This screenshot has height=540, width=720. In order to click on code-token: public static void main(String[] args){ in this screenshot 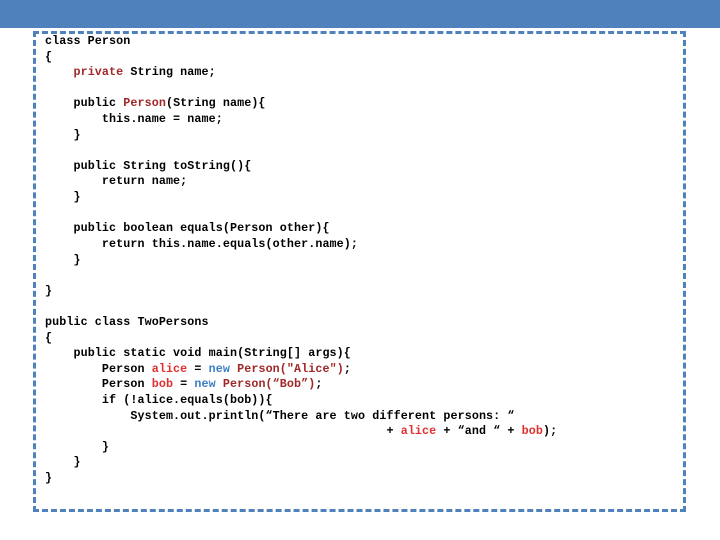, I will do `click(212, 353)`.